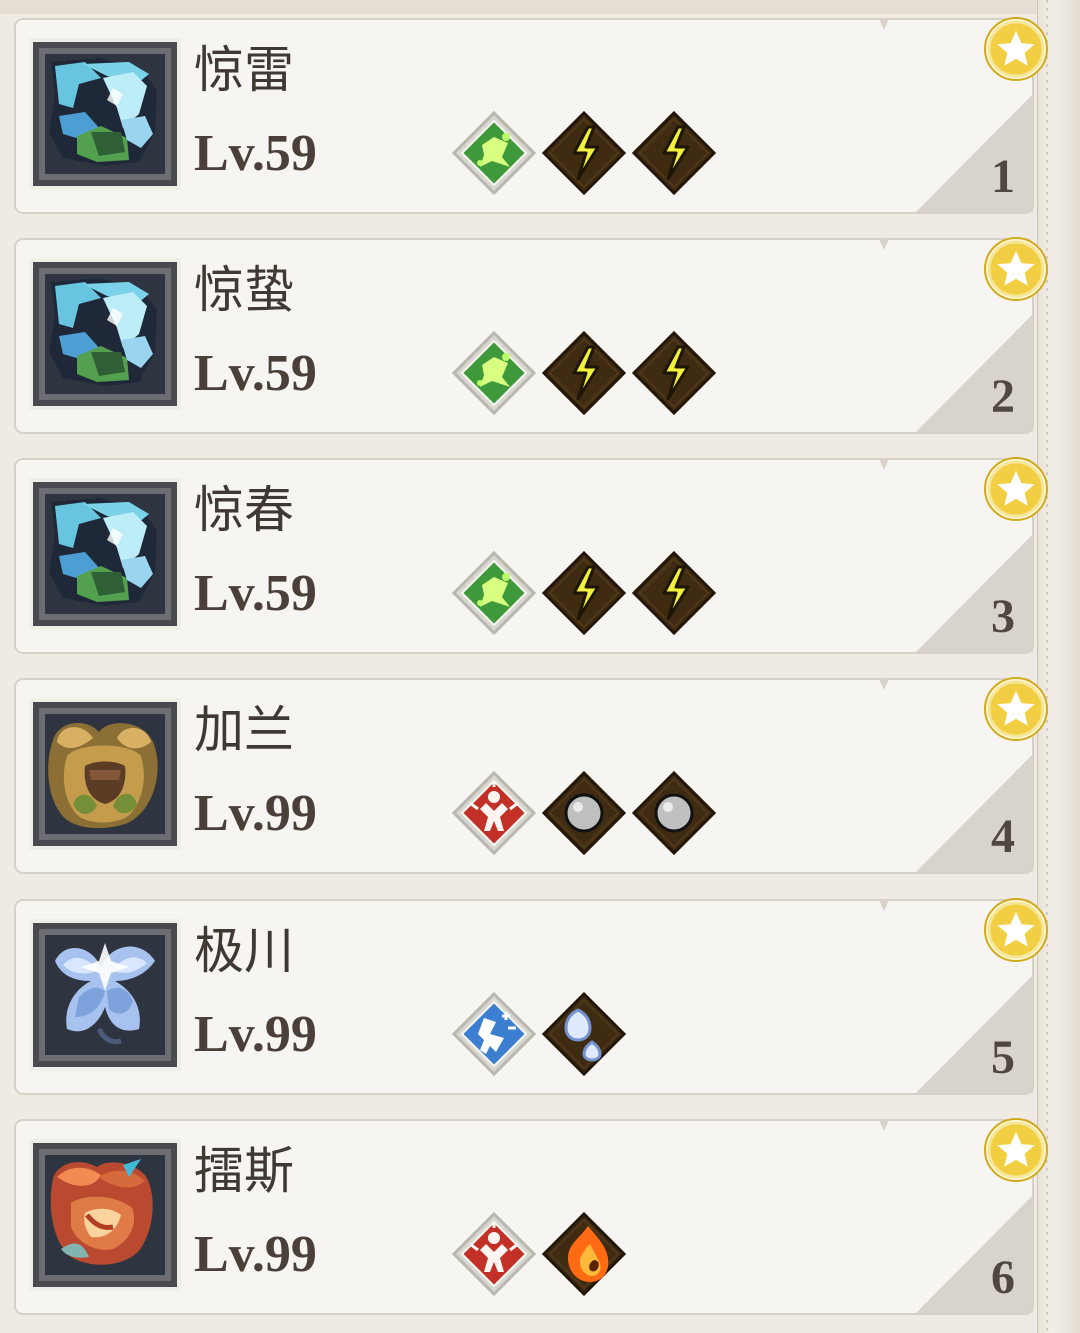 The height and width of the screenshot is (1333, 1080). I want to click on monster-card: 惊蛰 Lv.59 2, so click(531, 335).